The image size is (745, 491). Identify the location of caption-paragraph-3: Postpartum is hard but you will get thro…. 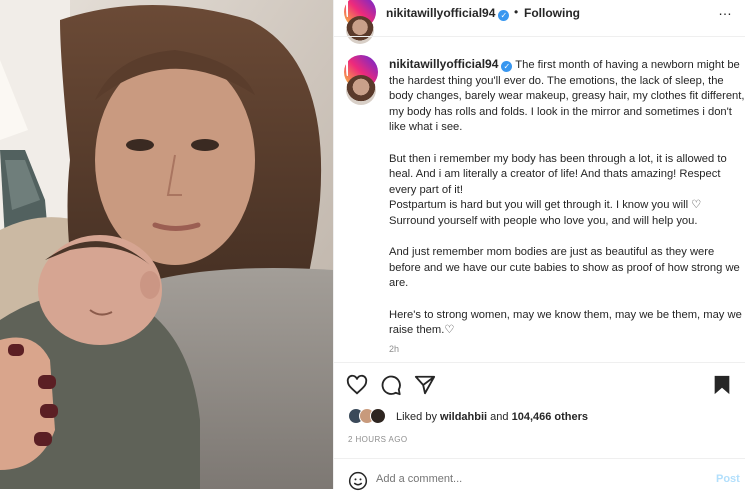
(545, 213).